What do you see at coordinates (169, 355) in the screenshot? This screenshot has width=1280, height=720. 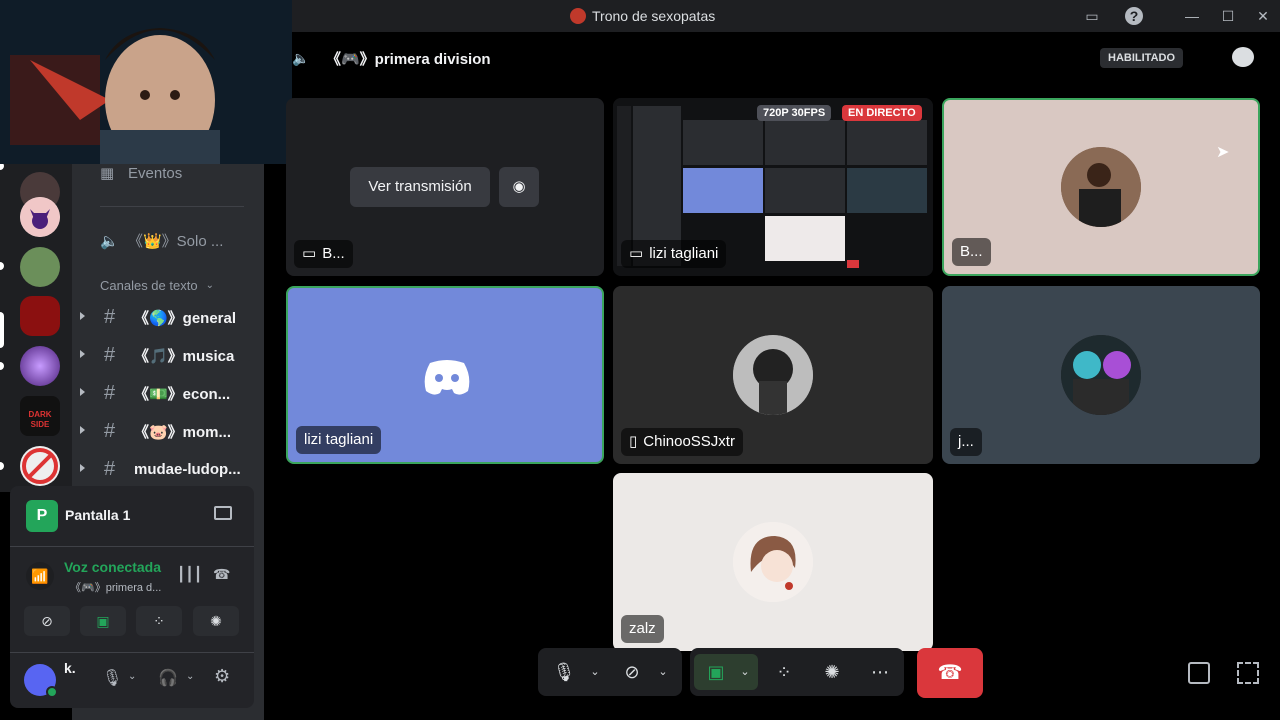 I see `channel-musica: # 《🎵》musica` at bounding box center [169, 355].